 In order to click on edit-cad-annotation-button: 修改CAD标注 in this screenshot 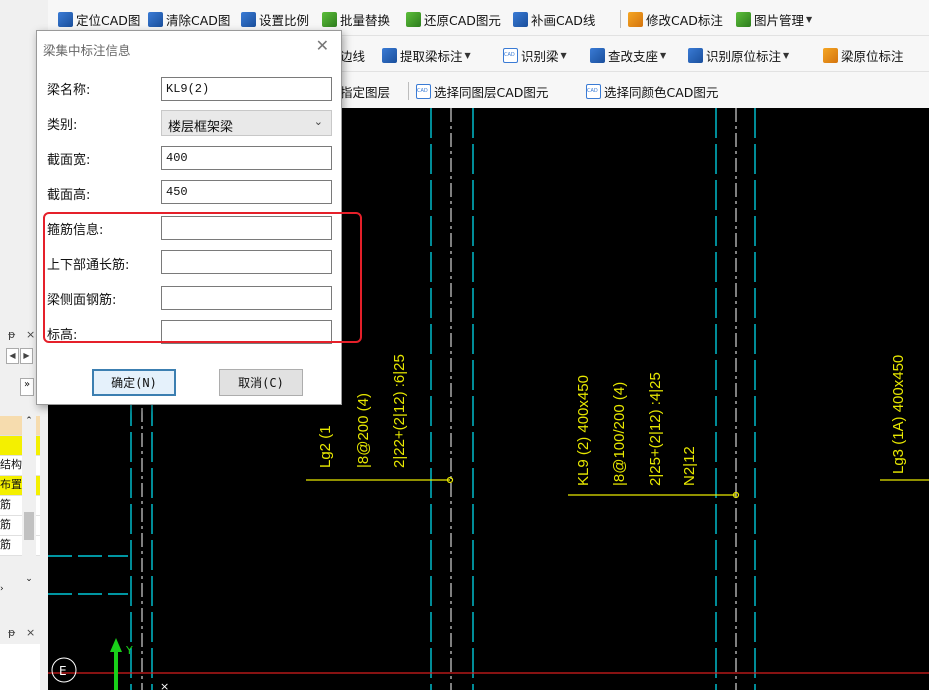, I will do `click(675, 19)`.